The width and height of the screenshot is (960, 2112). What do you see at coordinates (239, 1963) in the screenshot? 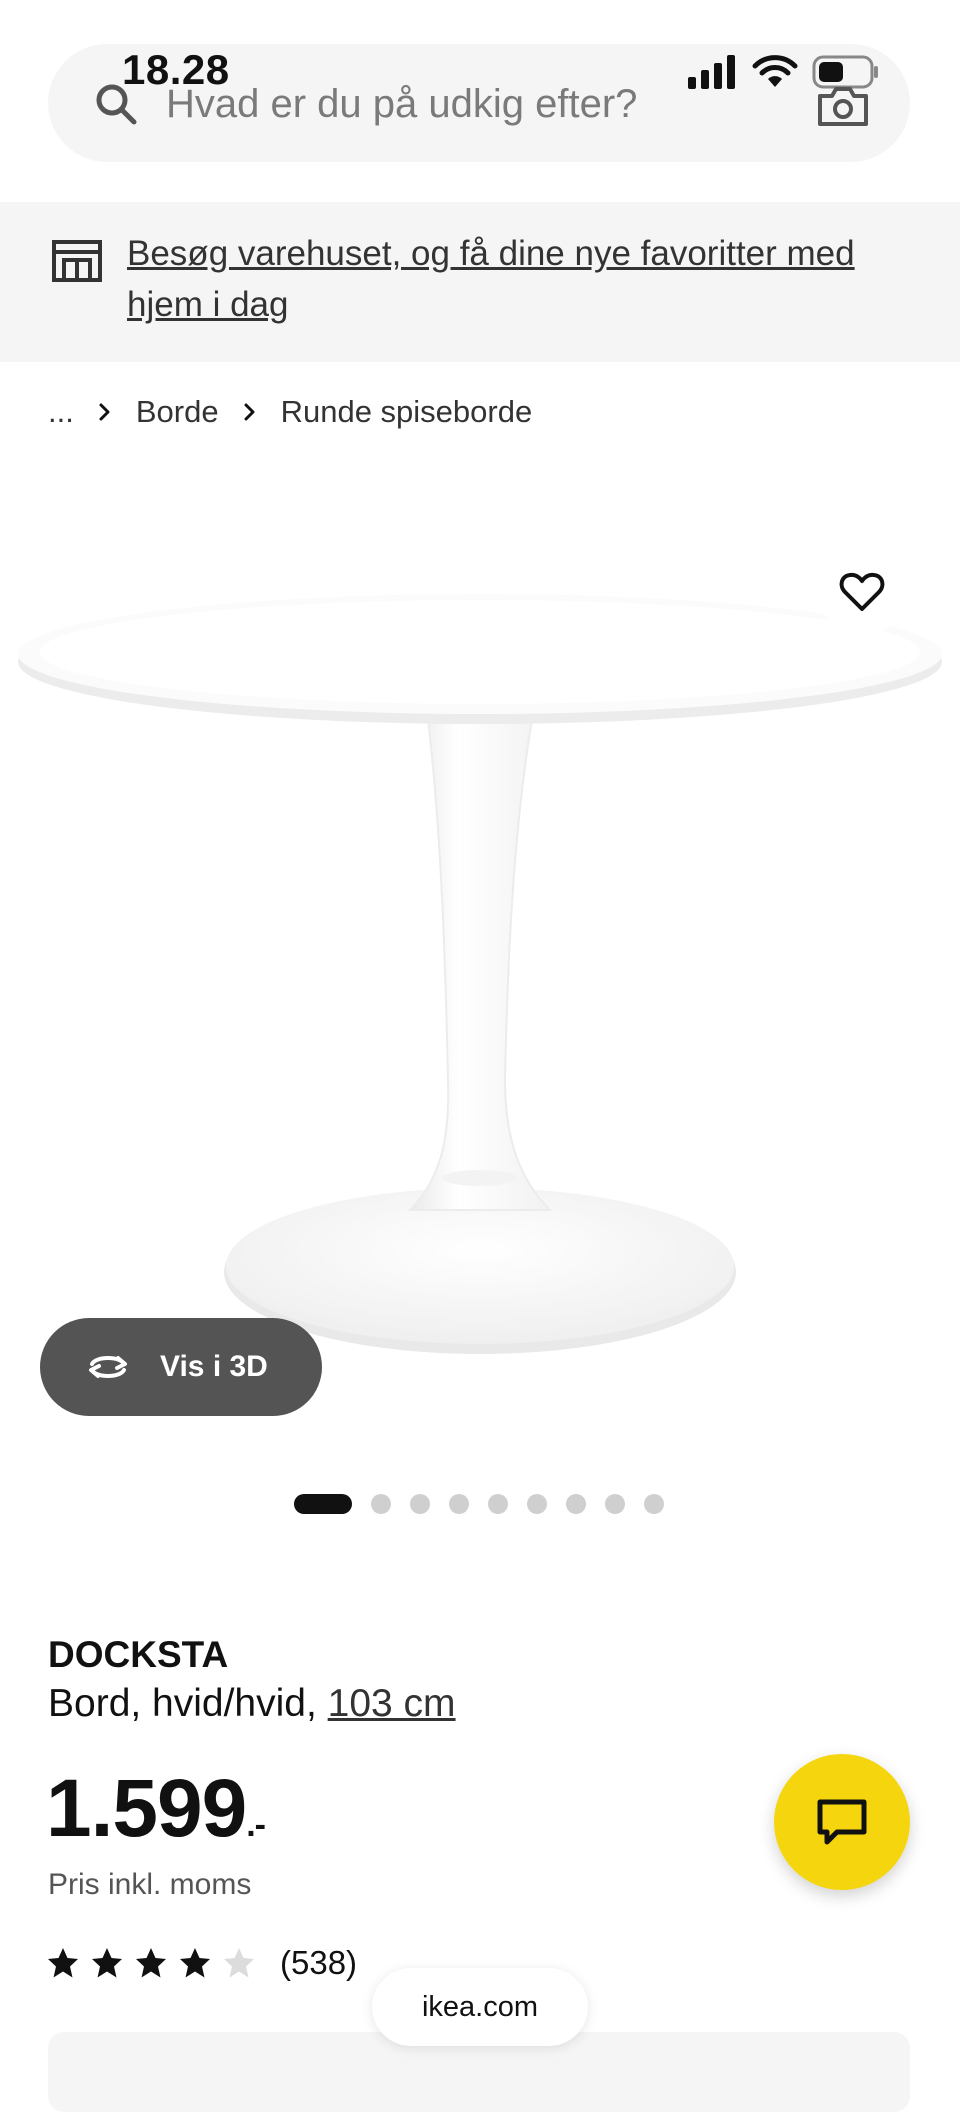
I see `star-empty-icon` at bounding box center [239, 1963].